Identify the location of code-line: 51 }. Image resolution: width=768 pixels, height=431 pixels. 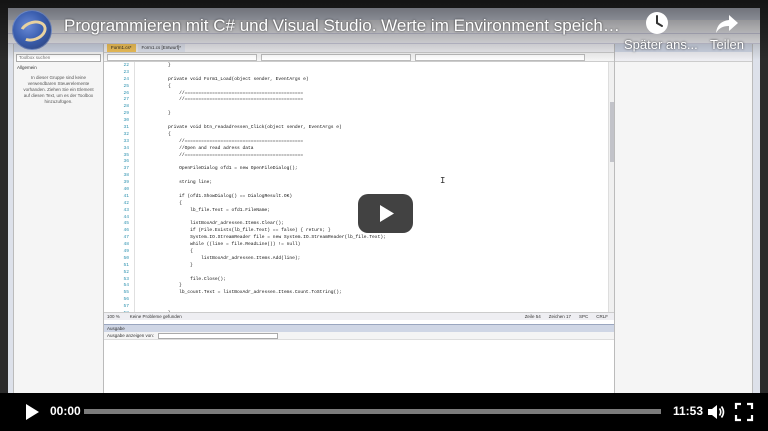
(359, 265).